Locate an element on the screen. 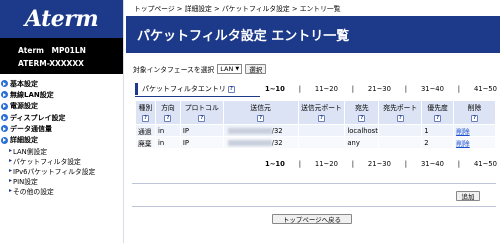 The width and height of the screenshot is (500, 243). sidebar-item-advanced: 詳細設定 is located at coordinates (61, 139).